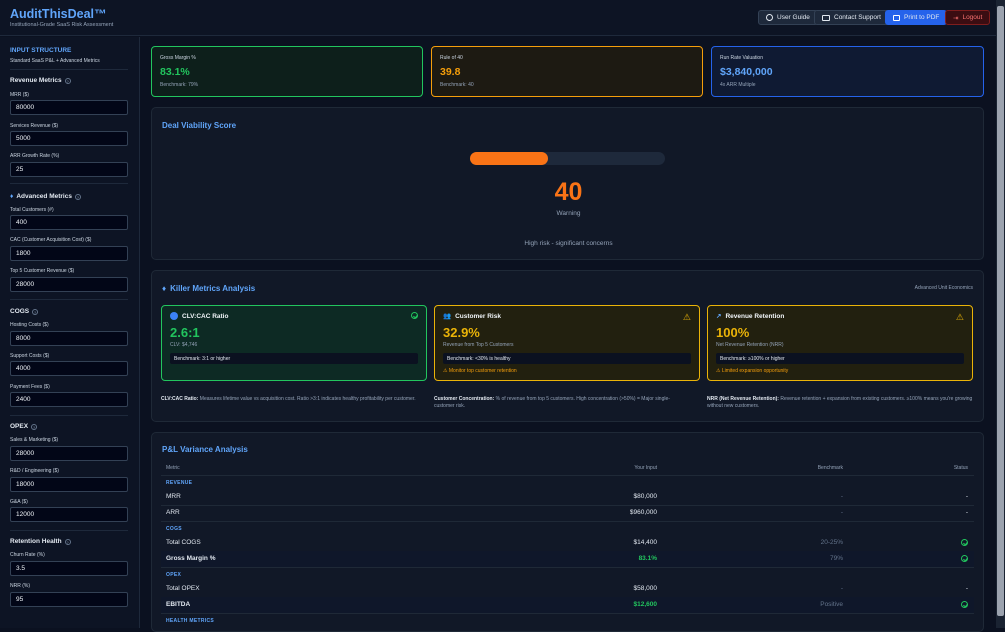 This screenshot has height=632, width=1005. Describe the element at coordinates (567, 543) in the screenshot. I see `table-row: Total COGS $14,400 20-25%` at that location.